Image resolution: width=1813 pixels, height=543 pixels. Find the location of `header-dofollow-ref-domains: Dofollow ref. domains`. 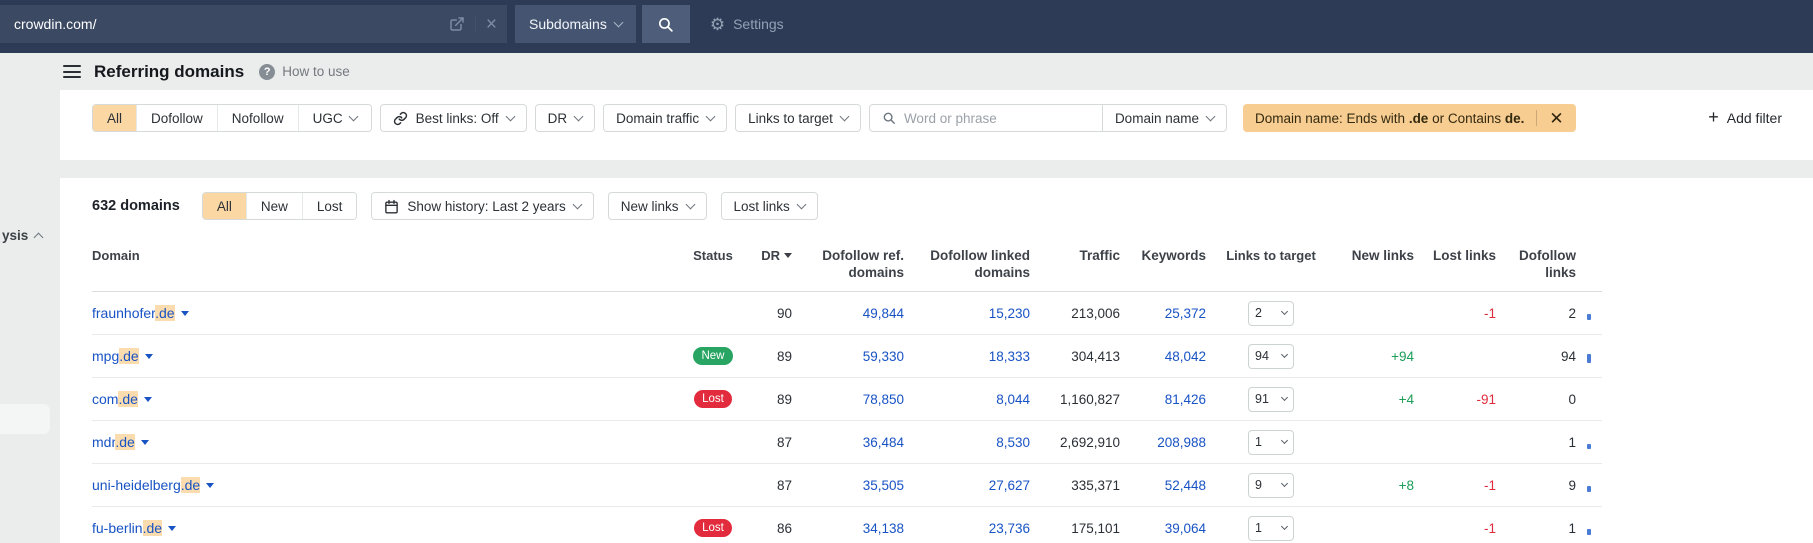

header-dofollow-ref-domains: Dofollow ref. domains is located at coordinates (848, 264).